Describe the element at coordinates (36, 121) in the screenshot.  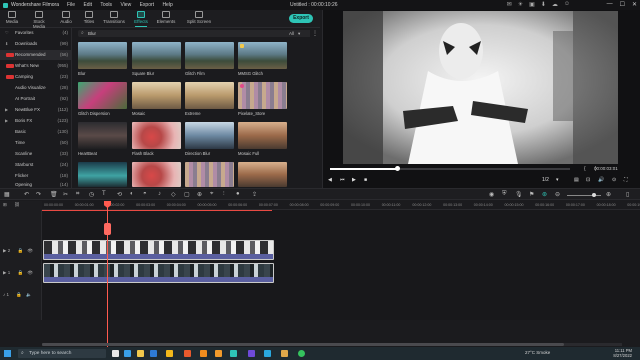
I see `sidebar-item-boris-fx: ▶ Boris FX (123)` at that location.